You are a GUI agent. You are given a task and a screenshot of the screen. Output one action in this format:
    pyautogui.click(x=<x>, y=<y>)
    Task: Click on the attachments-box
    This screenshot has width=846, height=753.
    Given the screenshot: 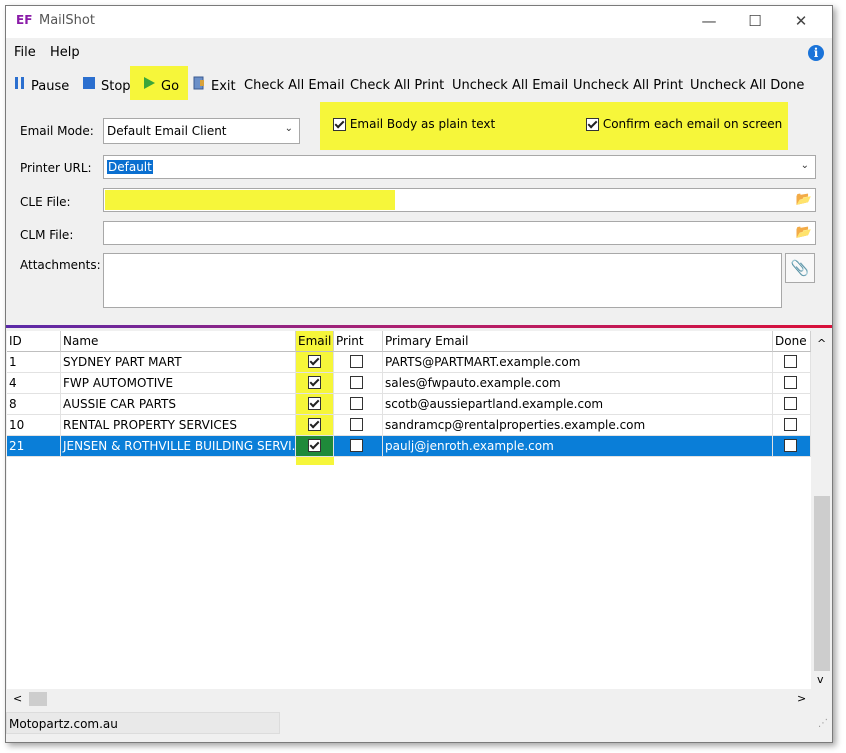 What is the action you would take?
    pyautogui.click(x=442, y=280)
    